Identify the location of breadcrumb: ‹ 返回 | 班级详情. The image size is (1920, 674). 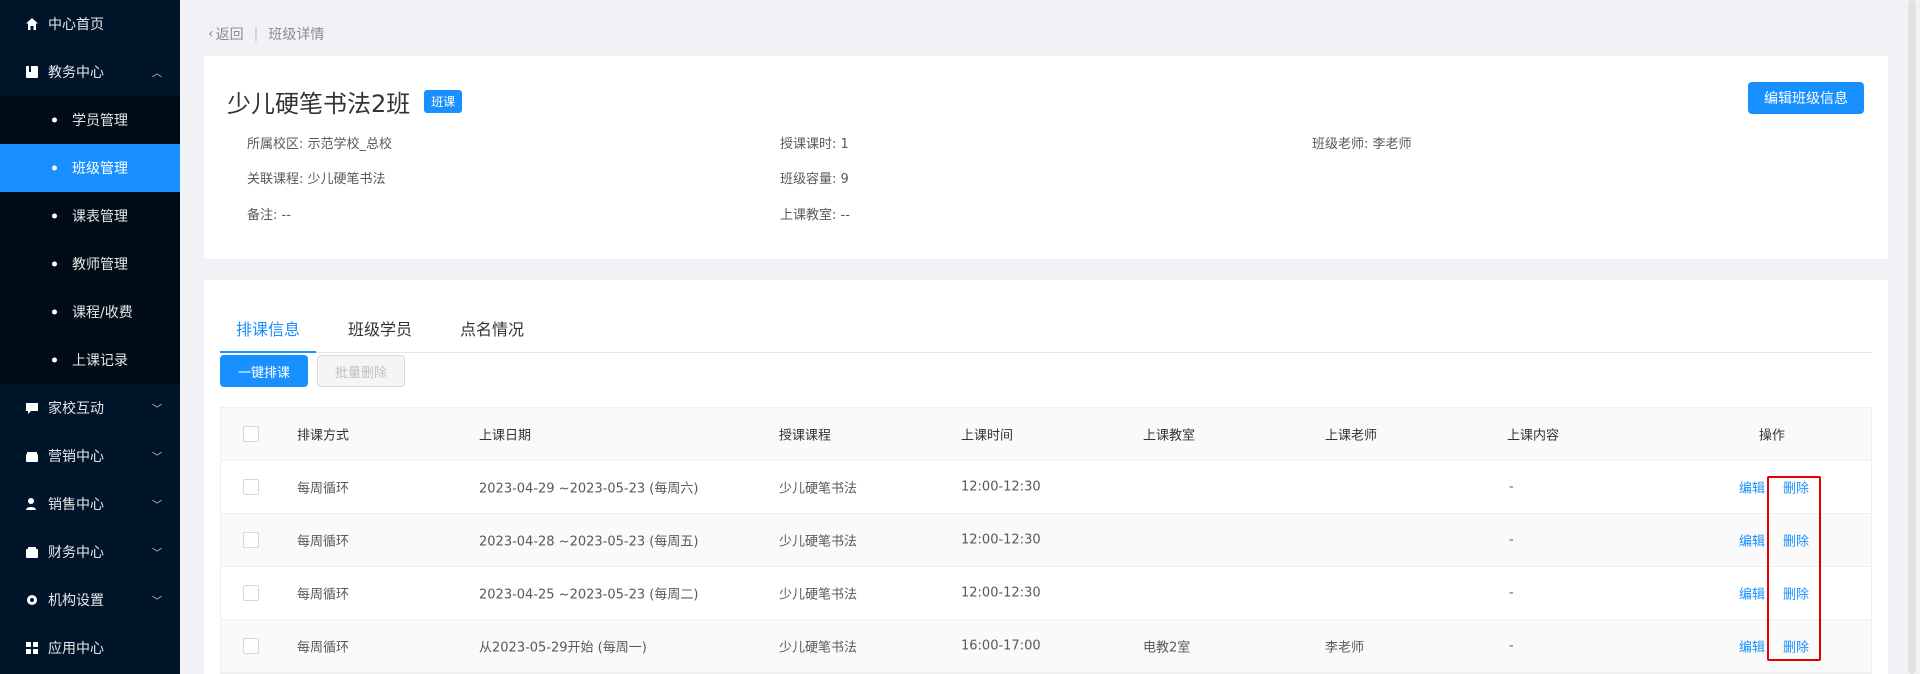
(266, 34).